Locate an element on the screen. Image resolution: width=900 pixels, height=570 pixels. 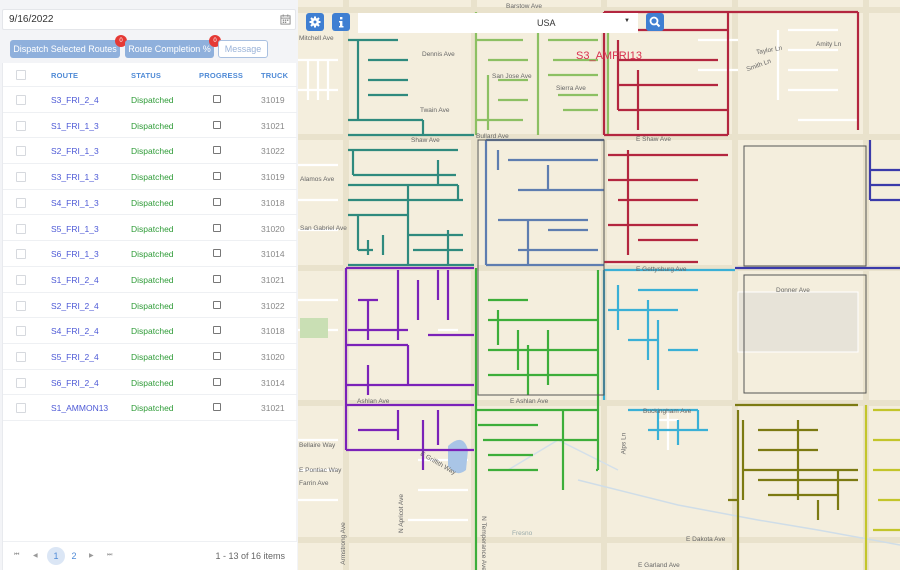
street-label: E Pontiac Way is located at coordinates (320, 470).